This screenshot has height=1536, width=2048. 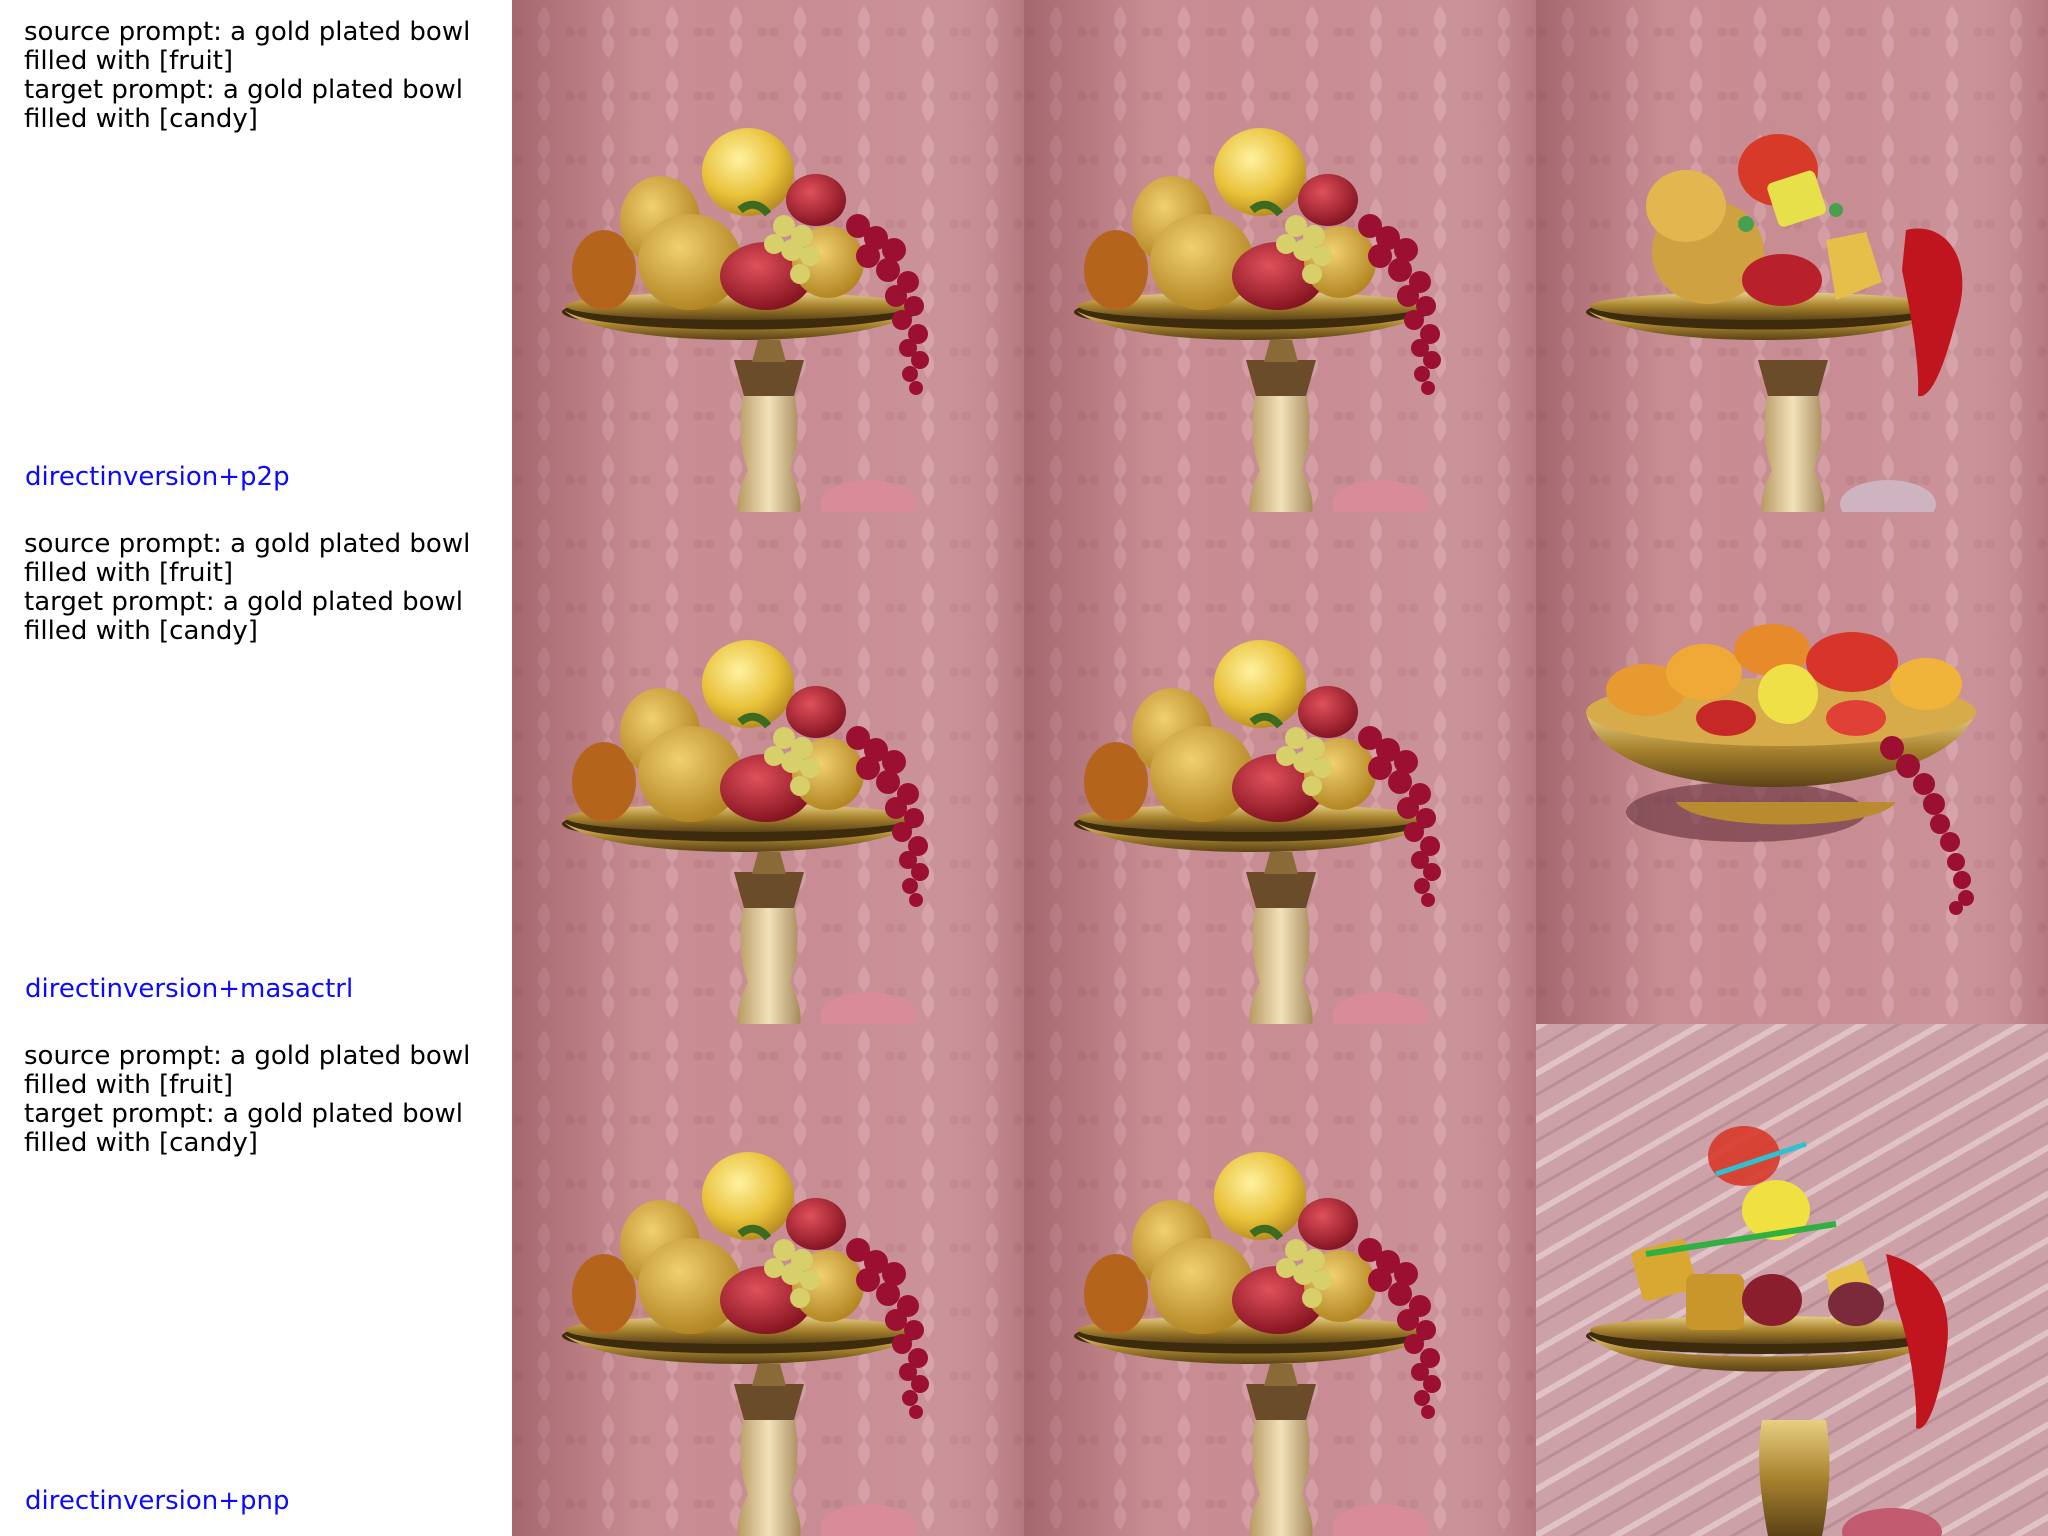 I want to click on method-label: directinversion+pnp, so click(x=157, y=1501).